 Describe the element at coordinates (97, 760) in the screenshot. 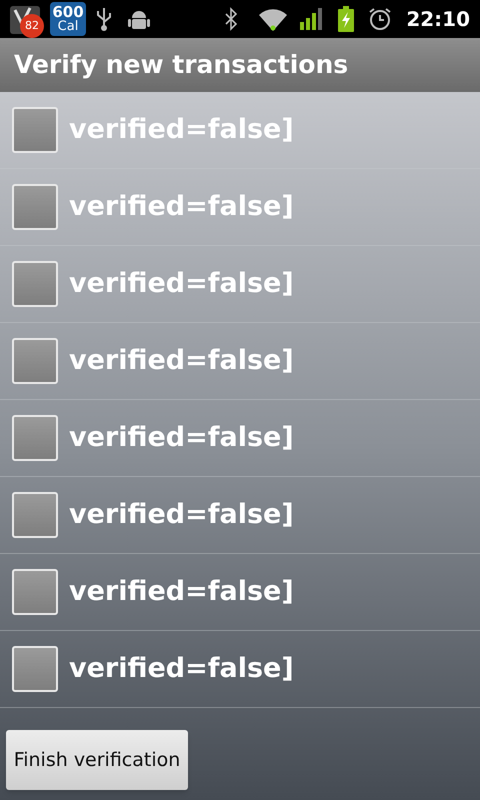

I see `finish-verification-button: Finish verification` at that location.